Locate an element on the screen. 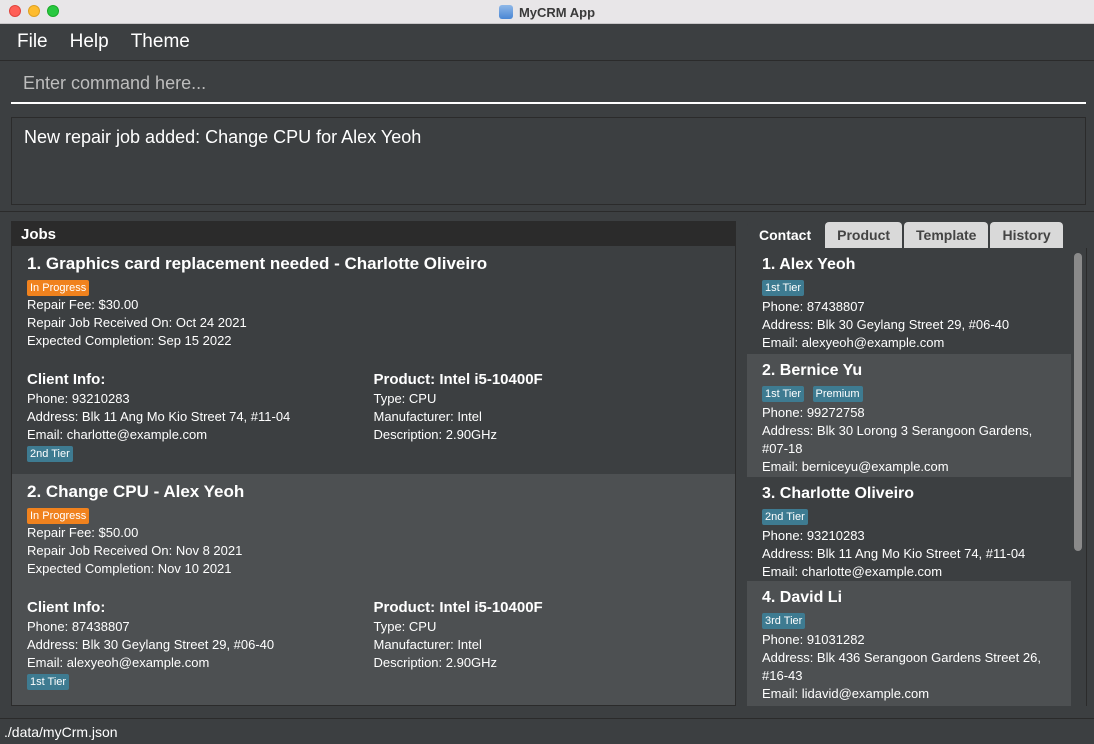 Image resolution: width=1094 pixels, height=744 pixels. contact-list-scrollbar is located at coordinates (1078, 402).